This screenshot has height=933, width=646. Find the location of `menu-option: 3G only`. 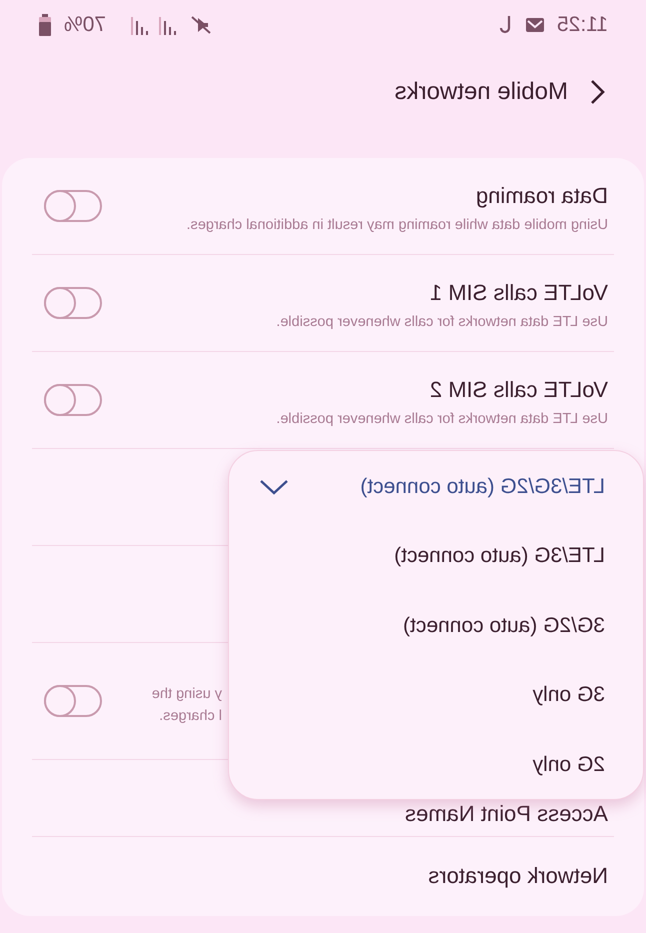

menu-option: 3G only is located at coordinates (436, 695).